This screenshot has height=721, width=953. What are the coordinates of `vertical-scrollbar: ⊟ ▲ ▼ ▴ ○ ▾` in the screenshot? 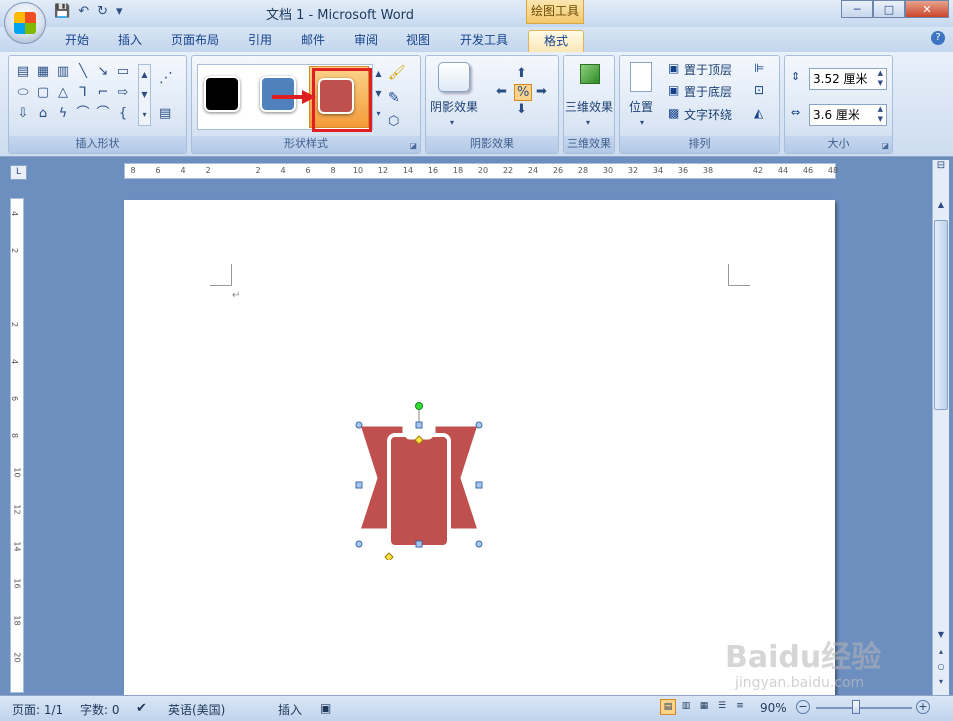 It's located at (940, 427).